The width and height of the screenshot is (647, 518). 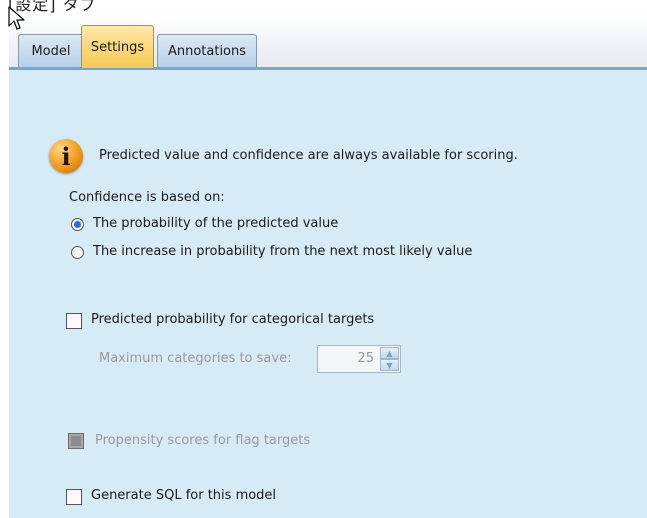 I want to click on max-categories-label: Maximum categories to save:, so click(x=195, y=358).